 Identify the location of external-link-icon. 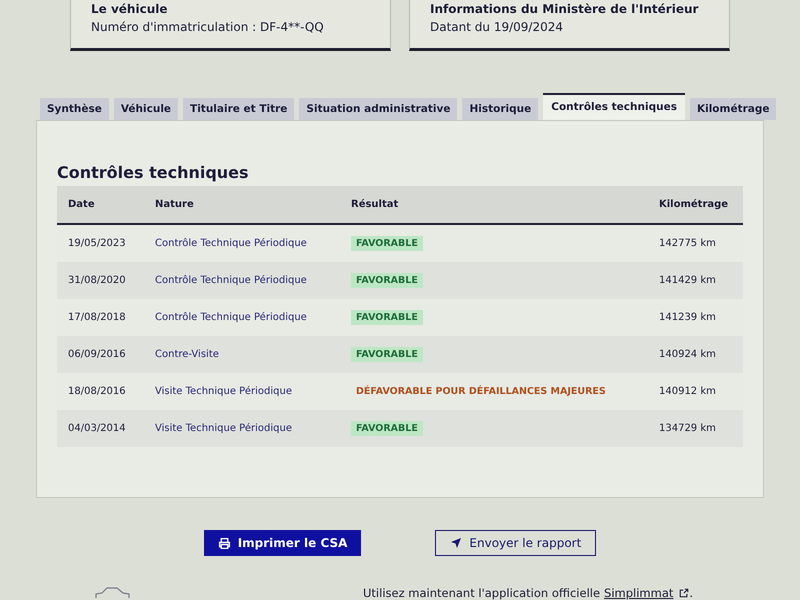
(684, 593).